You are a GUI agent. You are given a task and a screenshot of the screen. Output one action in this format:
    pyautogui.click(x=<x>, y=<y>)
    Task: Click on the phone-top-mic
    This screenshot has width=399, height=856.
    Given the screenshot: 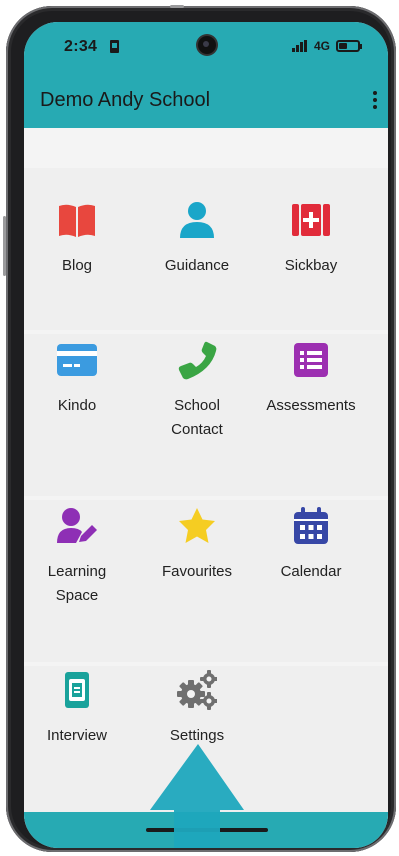 What is the action you would take?
    pyautogui.click(x=177, y=6)
    